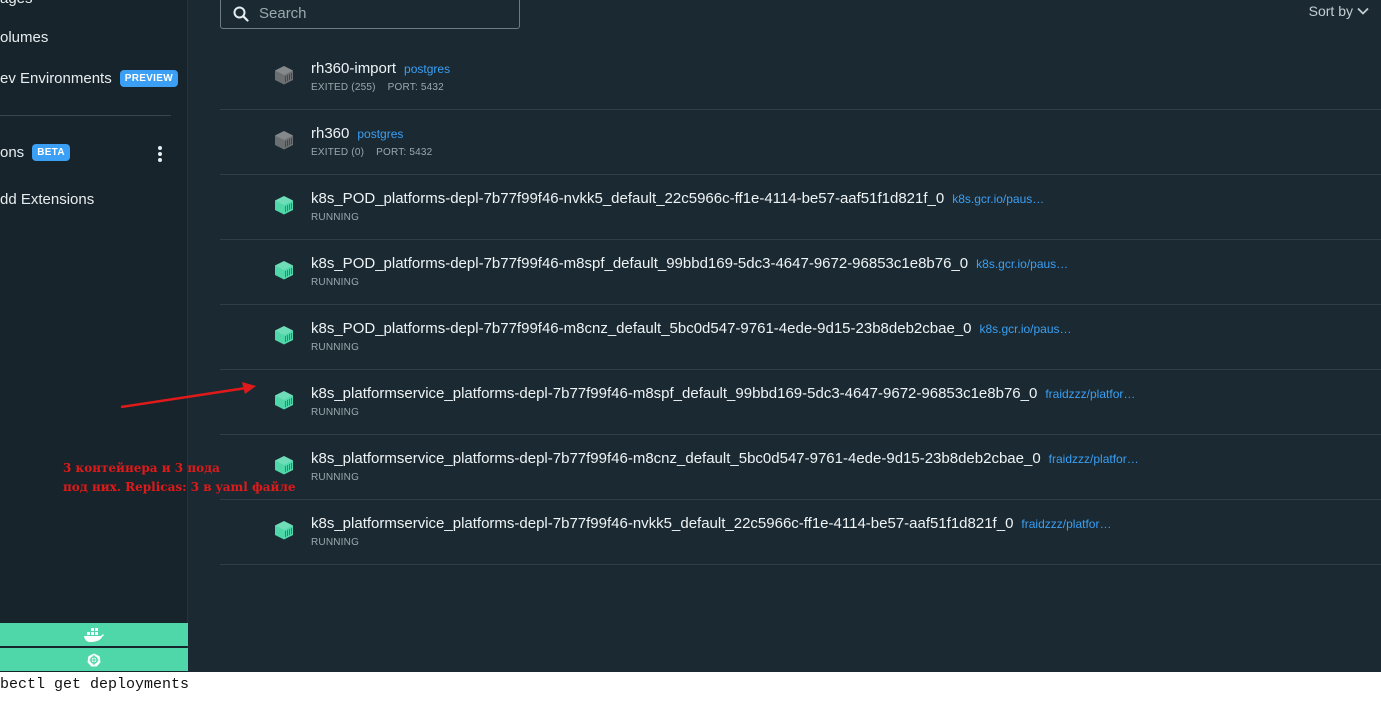 This screenshot has width=1381, height=707. I want to click on kubernetes-status-bar, so click(94, 659).